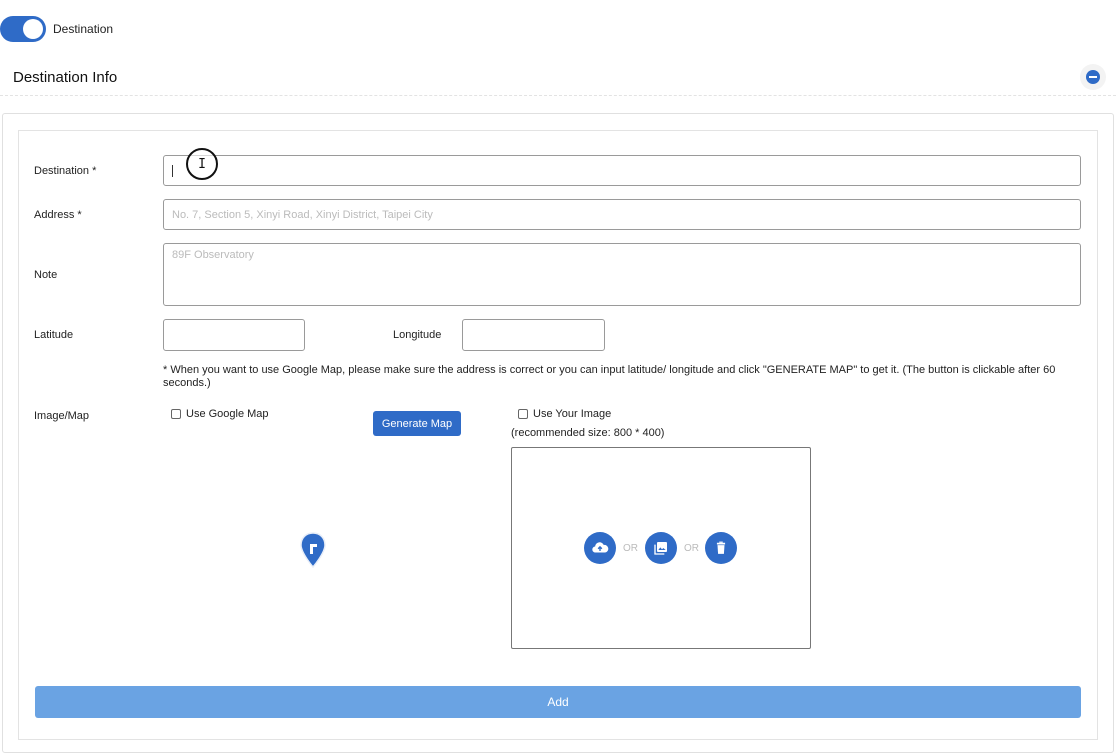 This screenshot has height=753, width=1116. I want to click on use-your-image-option: Use Your Image, so click(564, 414).